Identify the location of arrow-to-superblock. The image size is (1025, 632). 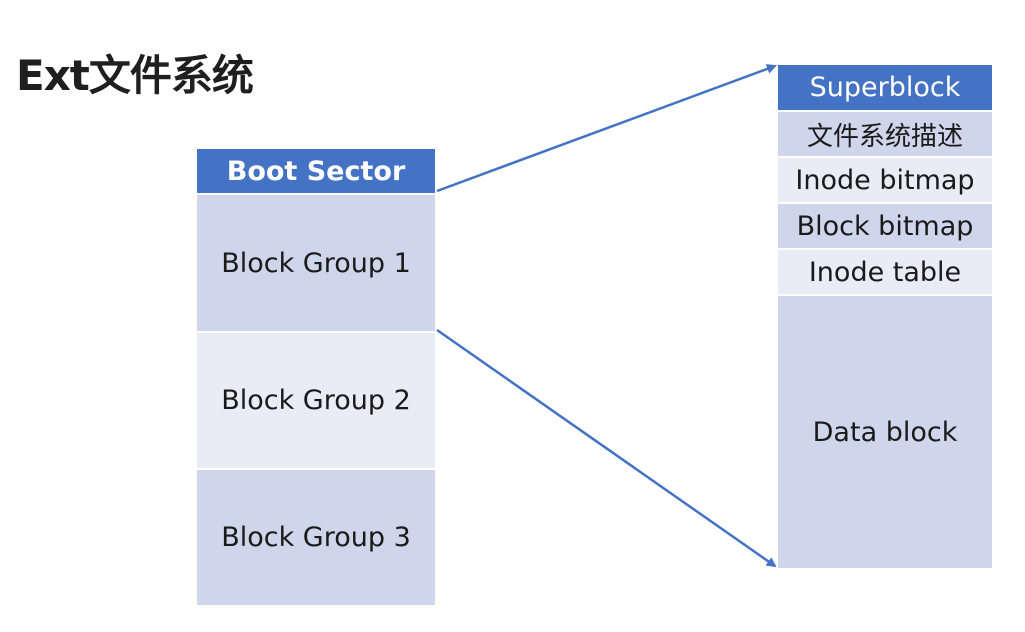
(606, 128).